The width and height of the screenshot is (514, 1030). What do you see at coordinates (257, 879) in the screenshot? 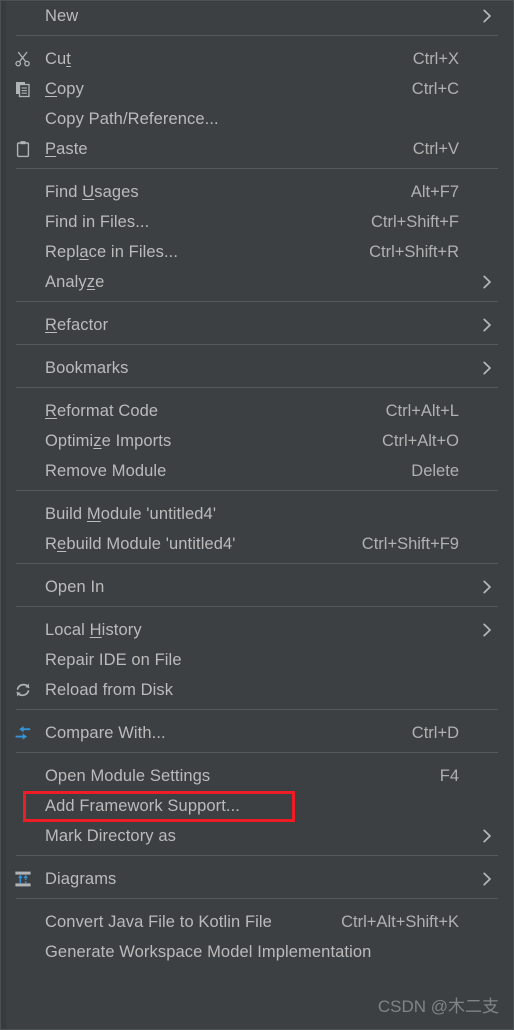
I see `menu-item-diagrams: Diagrams` at bounding box center [257, 879].